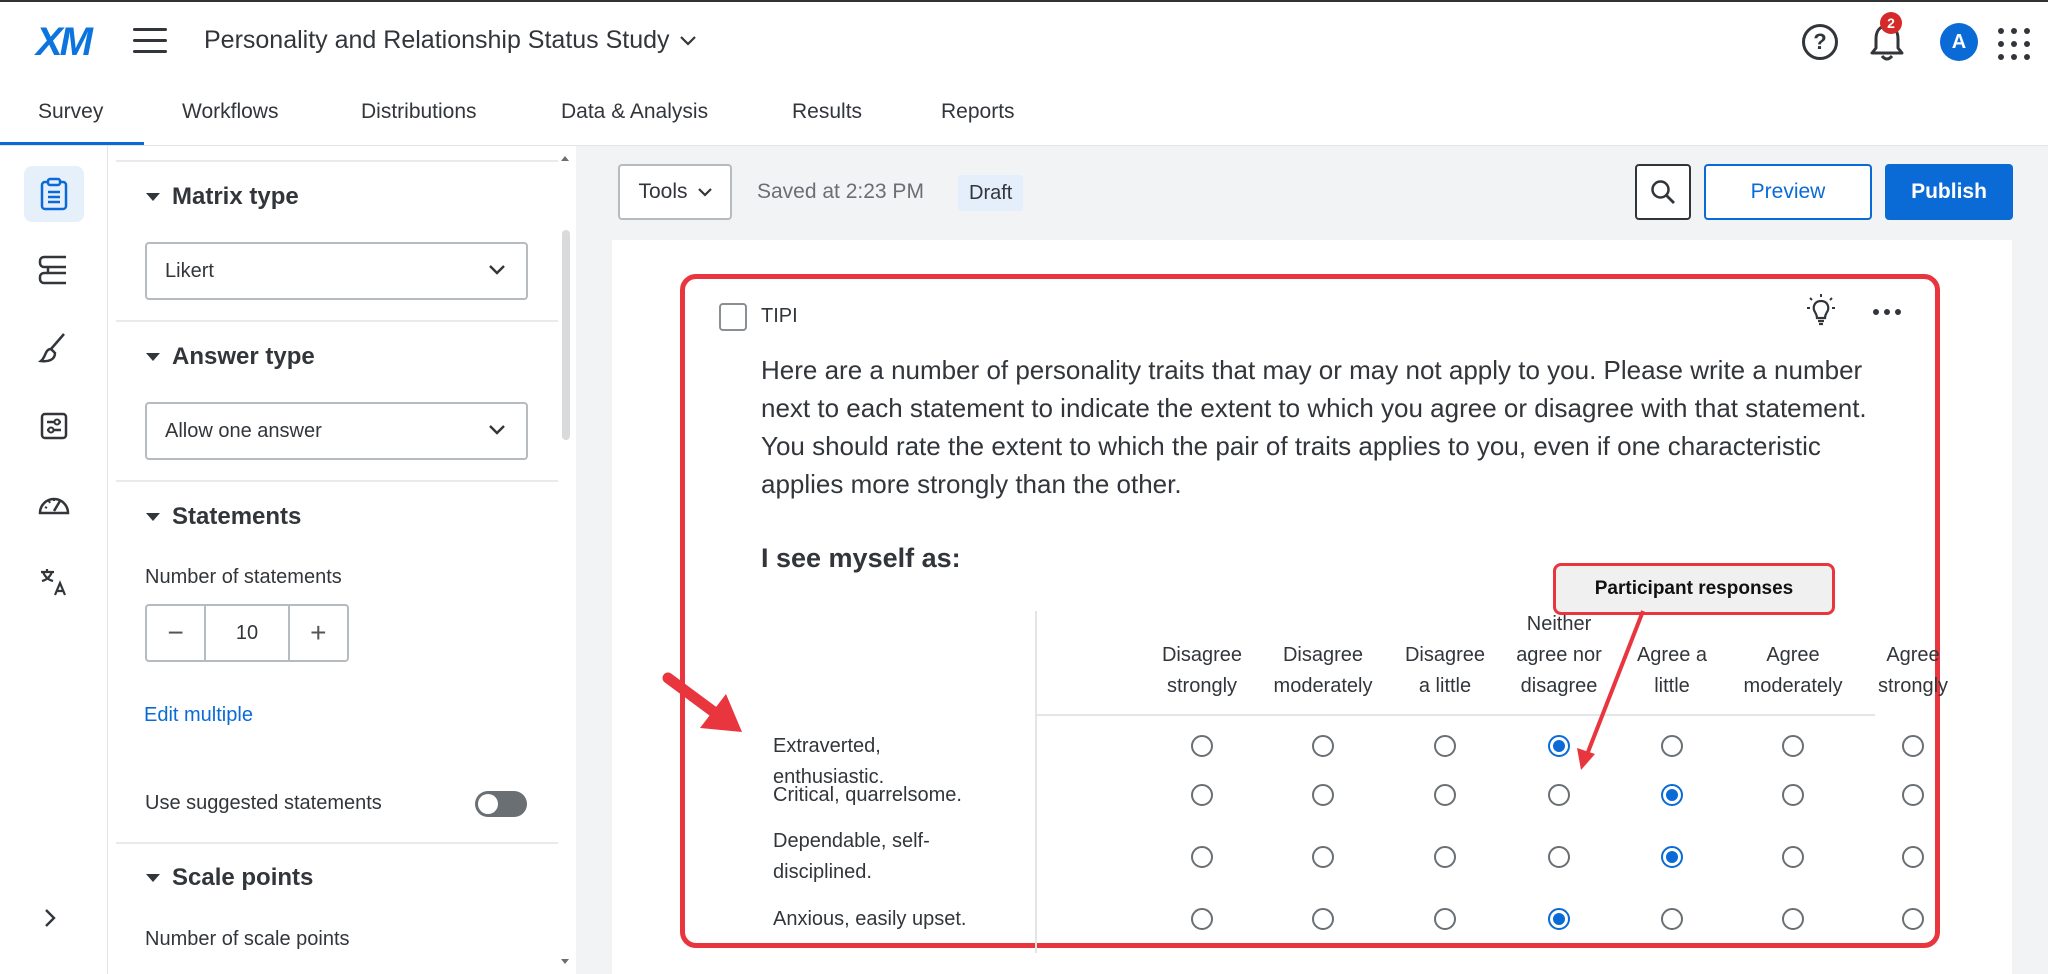  What do you see at coordinates (336, 271) in the screenshot?
I see `matrix-type-select: Likert` at bounding box center [336, 271].